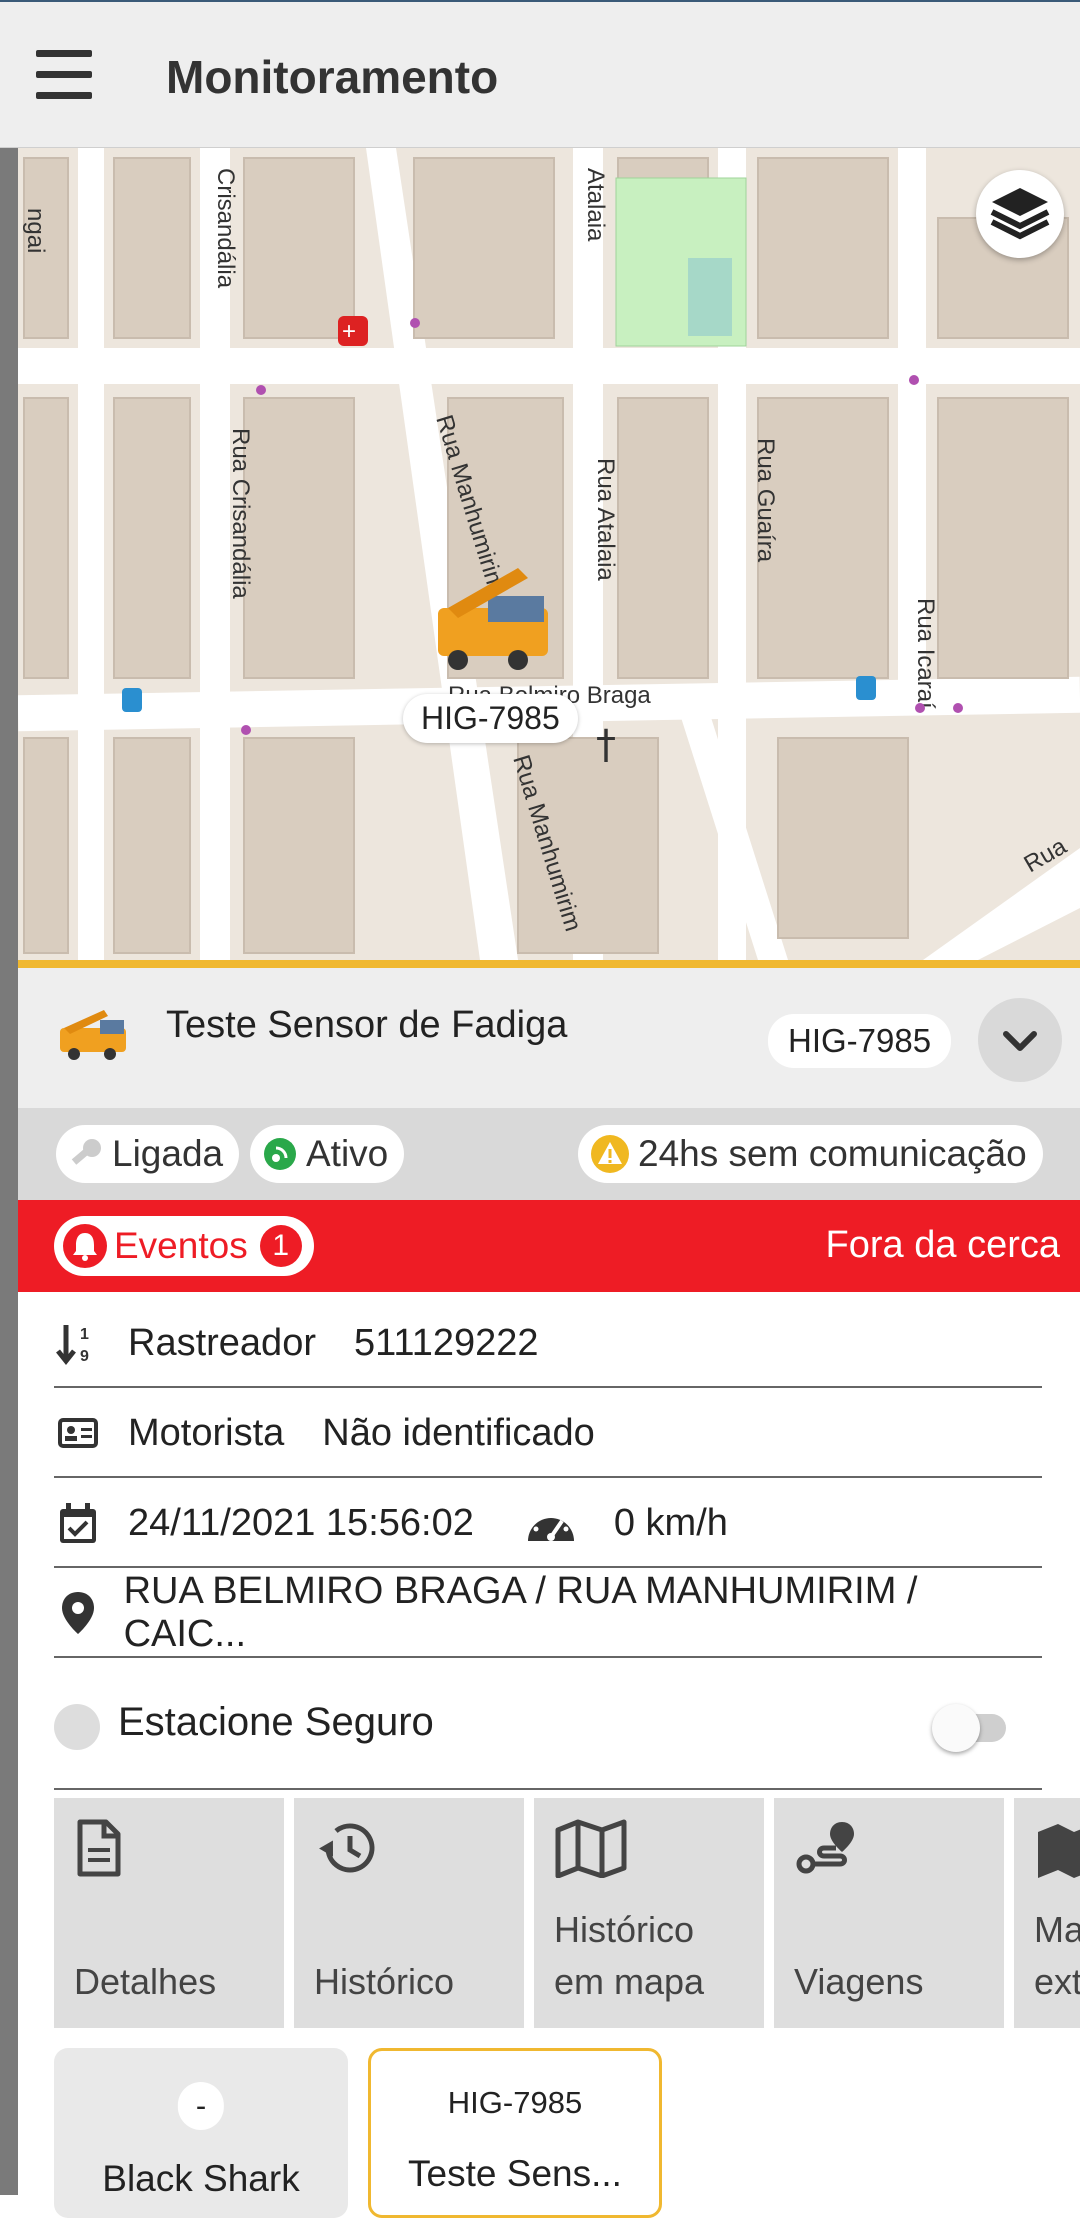 This screenshot has width=1080, height=2218. What do you see at coordinates (78, 1433) in the screenshot?
I see `id-card-icon` at bounding box center [78, 1433].